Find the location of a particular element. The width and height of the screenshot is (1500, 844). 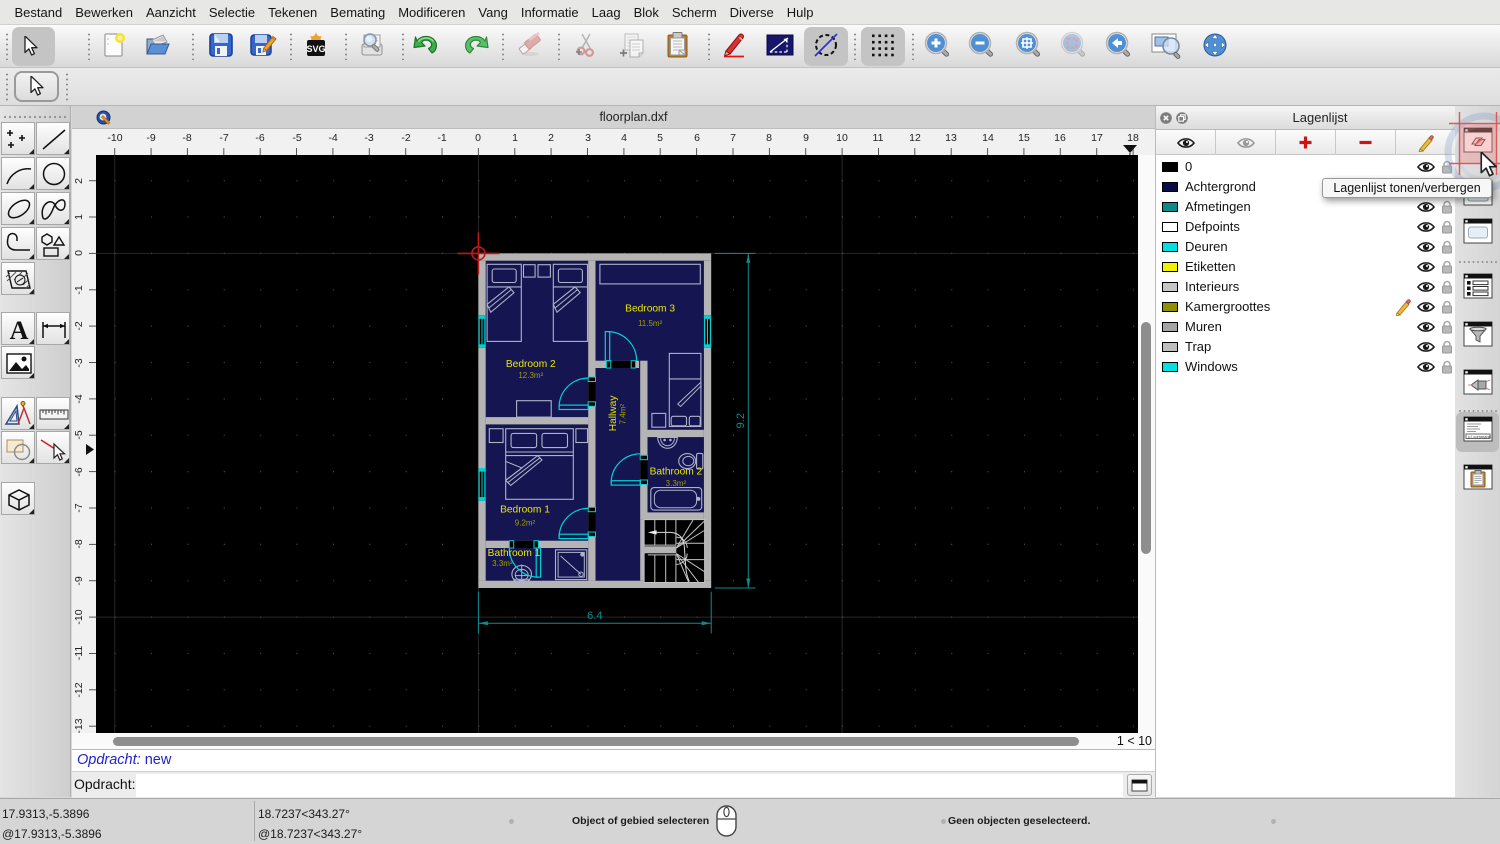

svg-text: Bedroom 1 is located at coordinates (525, 510).